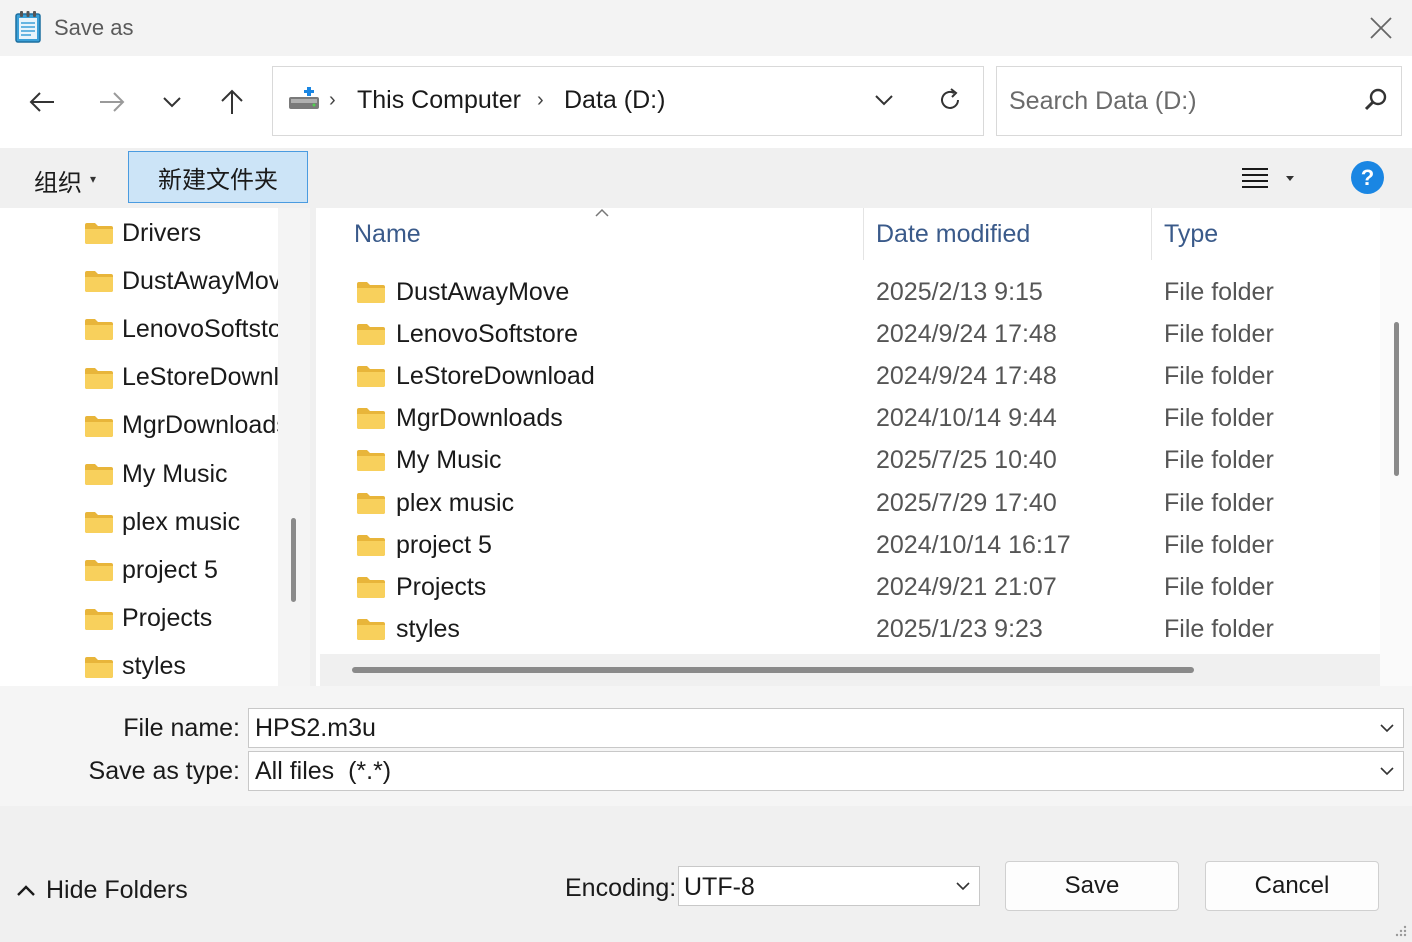 The image size is (1412, 942). I want to click on file-list-vertical-scrollbar, so click(1396, 447).